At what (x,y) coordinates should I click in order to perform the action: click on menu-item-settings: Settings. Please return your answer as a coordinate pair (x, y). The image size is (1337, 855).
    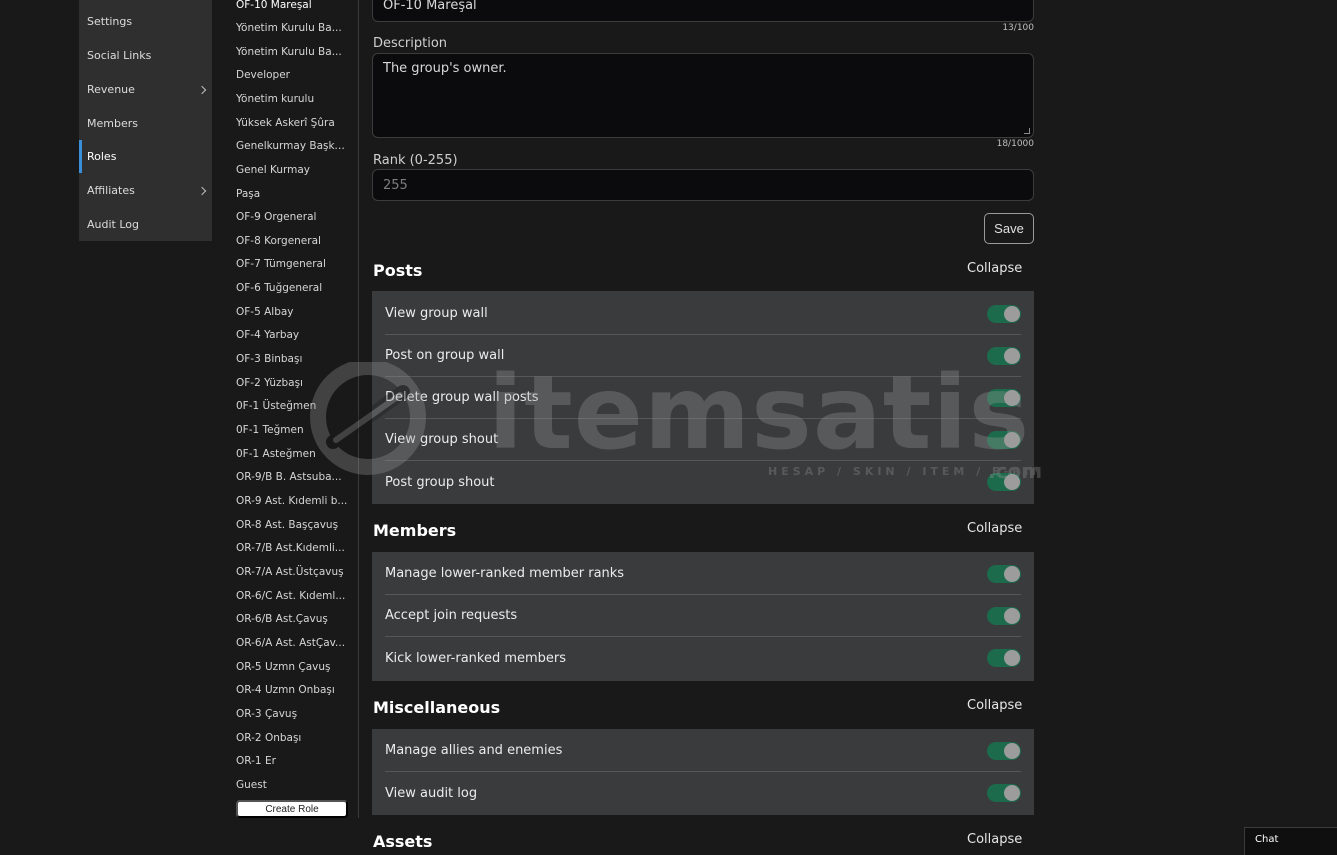
    Looking at the image, I should click on (145, 21).